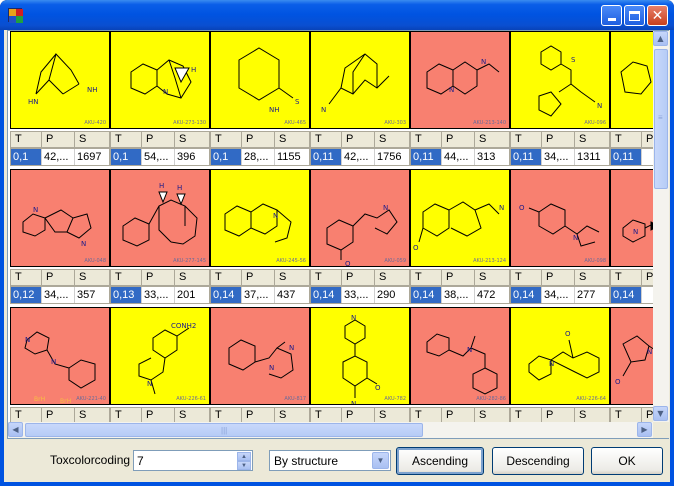 The image size is (674, 486). I want to click on structure-cell: N O AKU-059, so click(360, 218).